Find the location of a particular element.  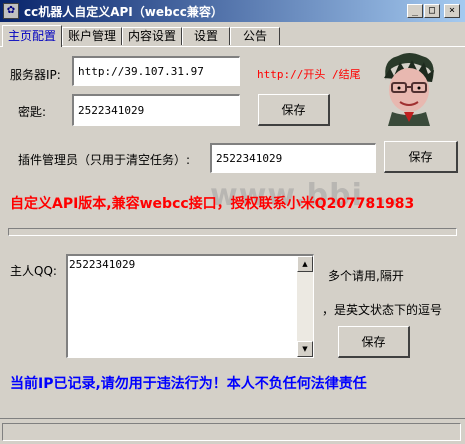

window-title: cc机器人自定义API（webcc兼容） is located at coordinates (123, 12).